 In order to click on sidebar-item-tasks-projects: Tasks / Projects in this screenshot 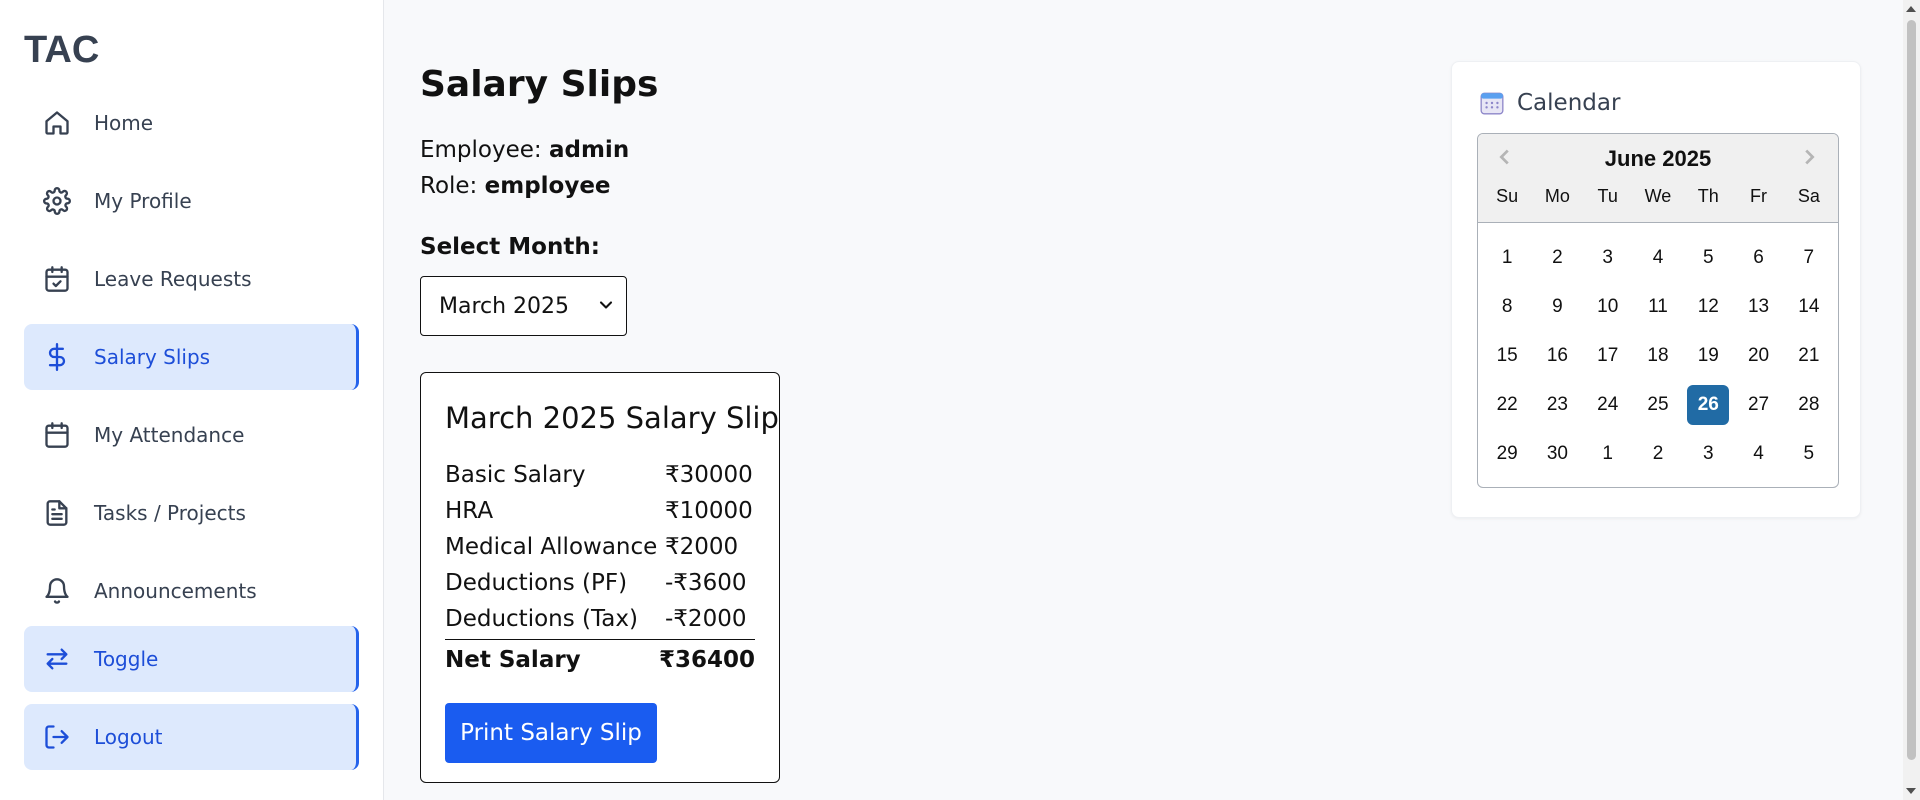, I will do `click(191, 513)`.